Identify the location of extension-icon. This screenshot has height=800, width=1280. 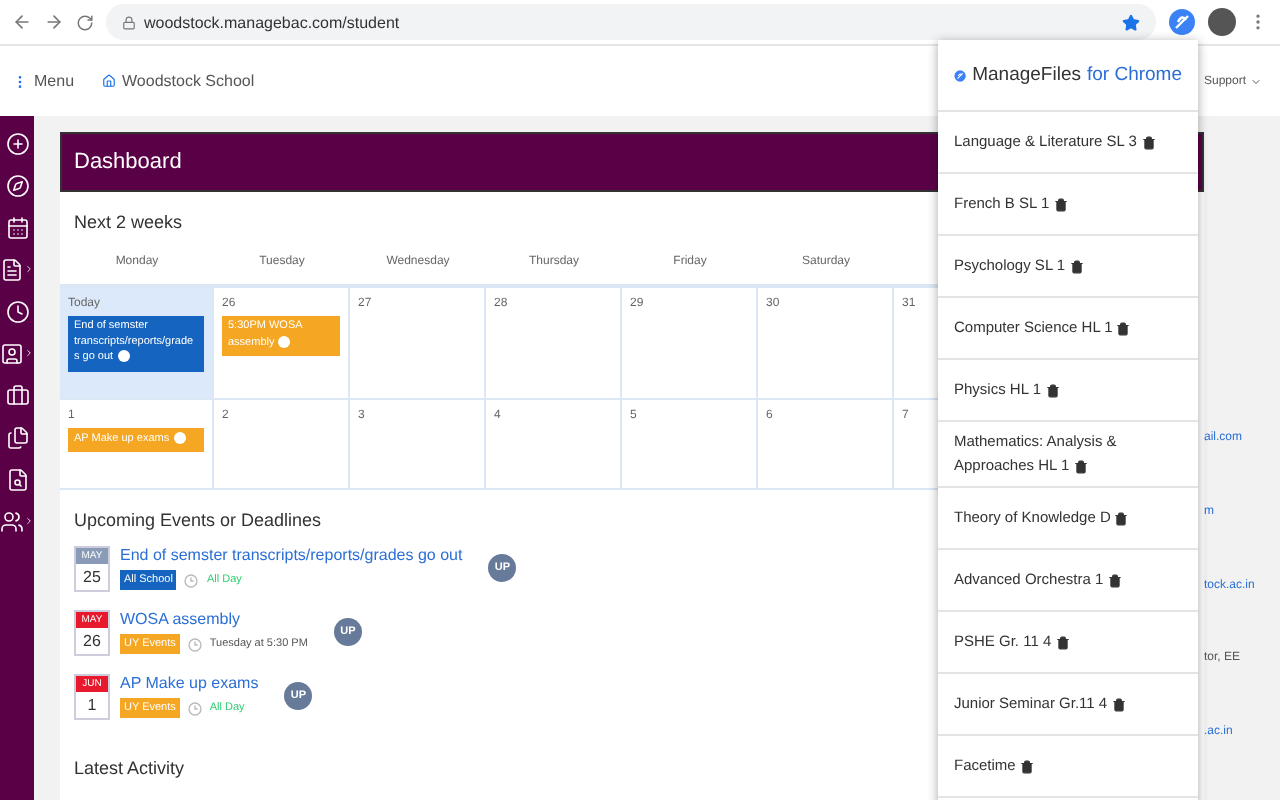
(1182, 22).